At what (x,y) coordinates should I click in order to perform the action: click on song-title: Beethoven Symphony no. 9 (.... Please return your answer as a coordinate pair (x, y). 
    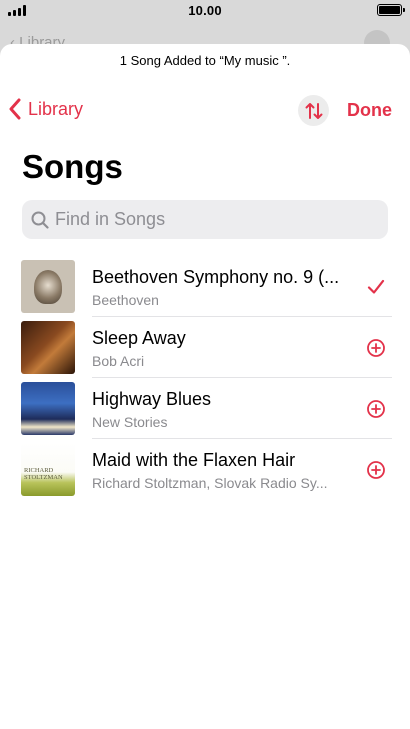
    Looking at the image, I should click on (216, 277).